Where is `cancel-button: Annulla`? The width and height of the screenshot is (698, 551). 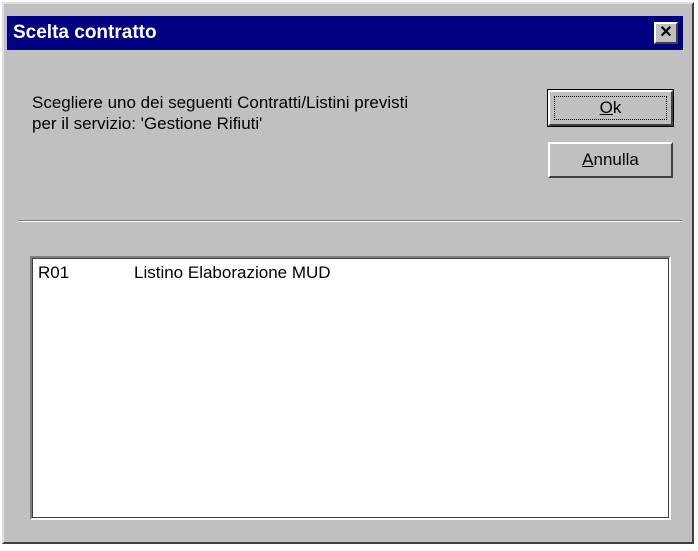
cancel-button: Annulla is located at coordinates (610, 160).